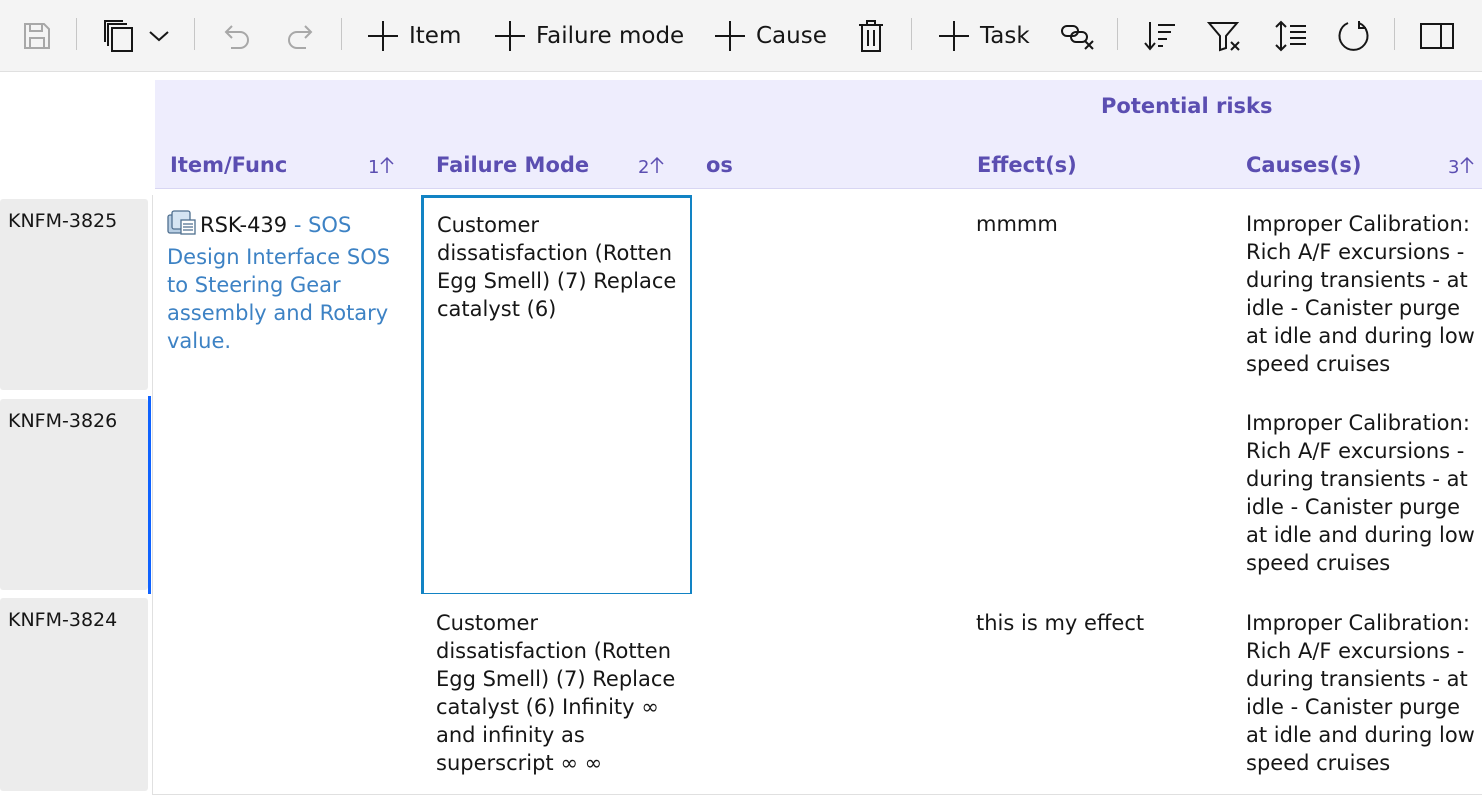 The width and height of the screenshot is (1482, 795). I want to click on row-id: KNFM-3825, so click(74, 294).